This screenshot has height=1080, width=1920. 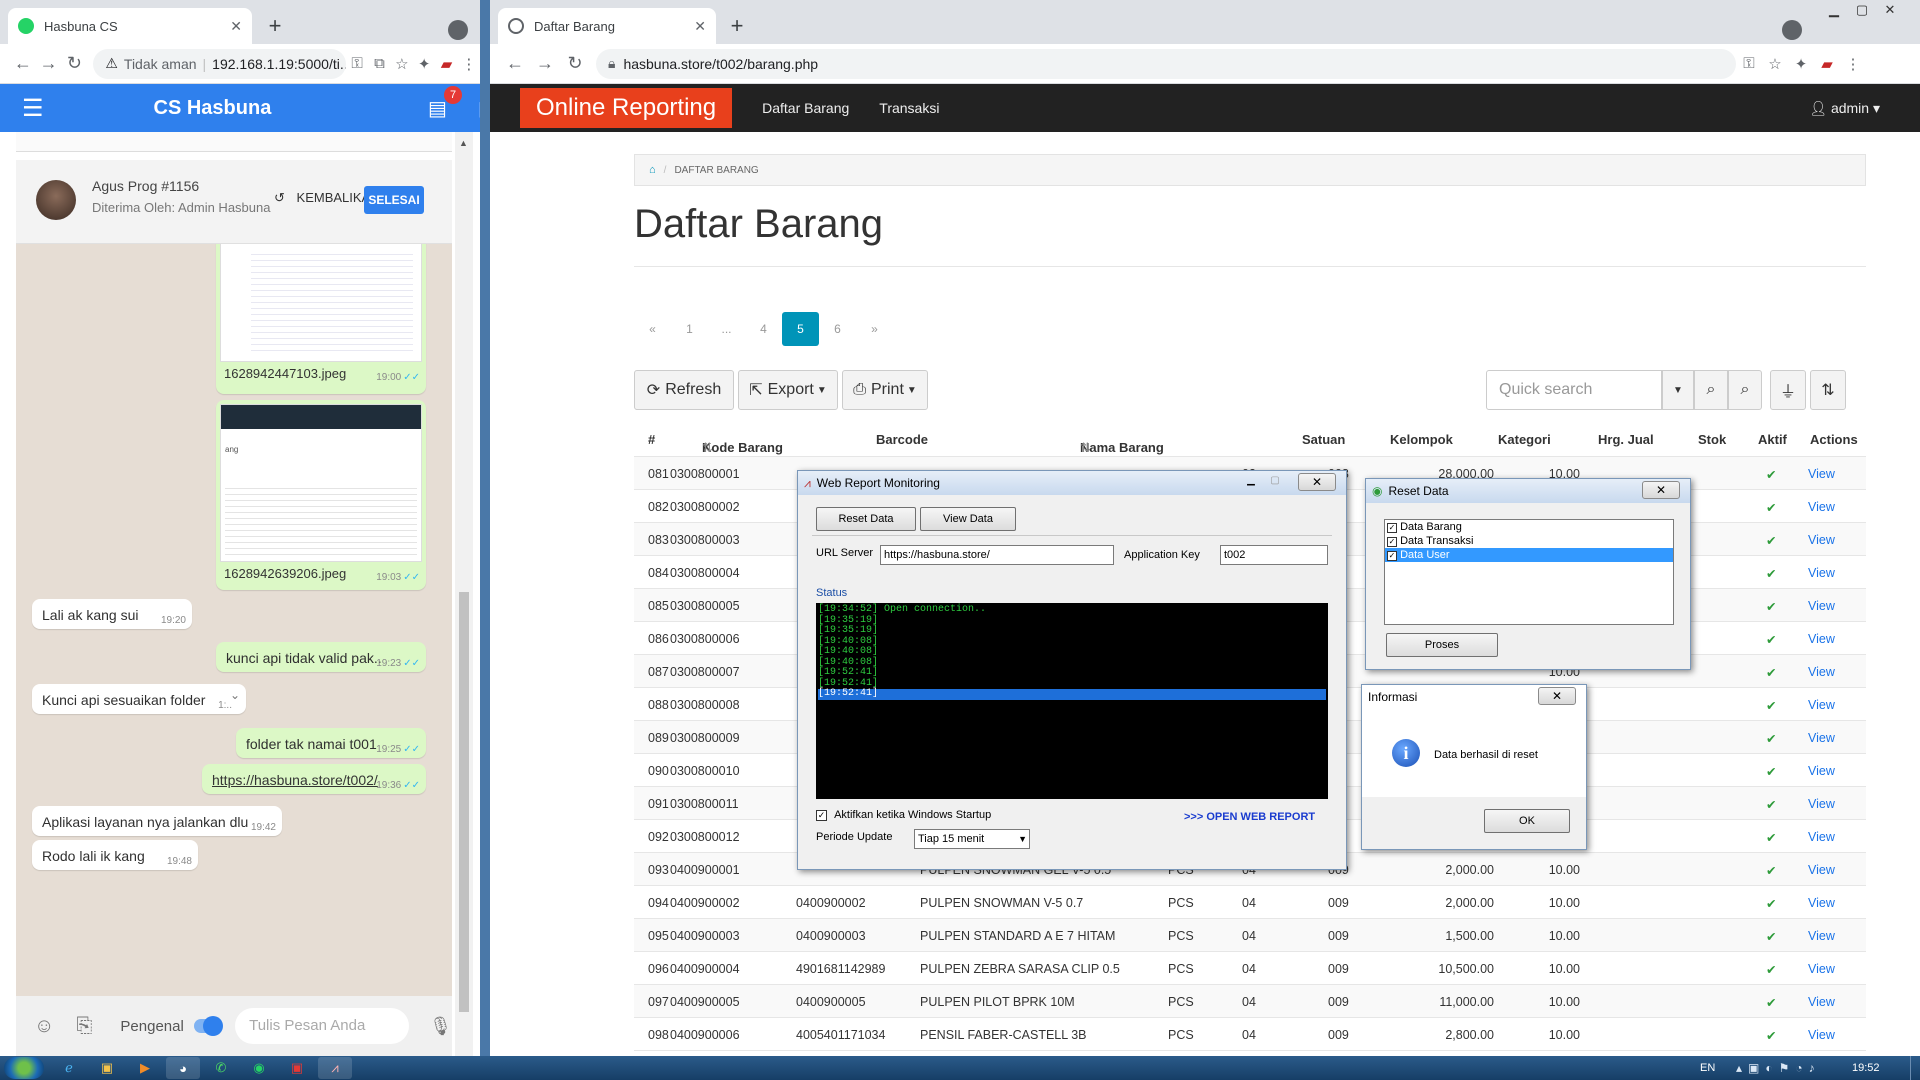 What do you see at coordinates (837, 329) in the screenshot?
I see `page-6: 6` at bounding box center [837, 329].